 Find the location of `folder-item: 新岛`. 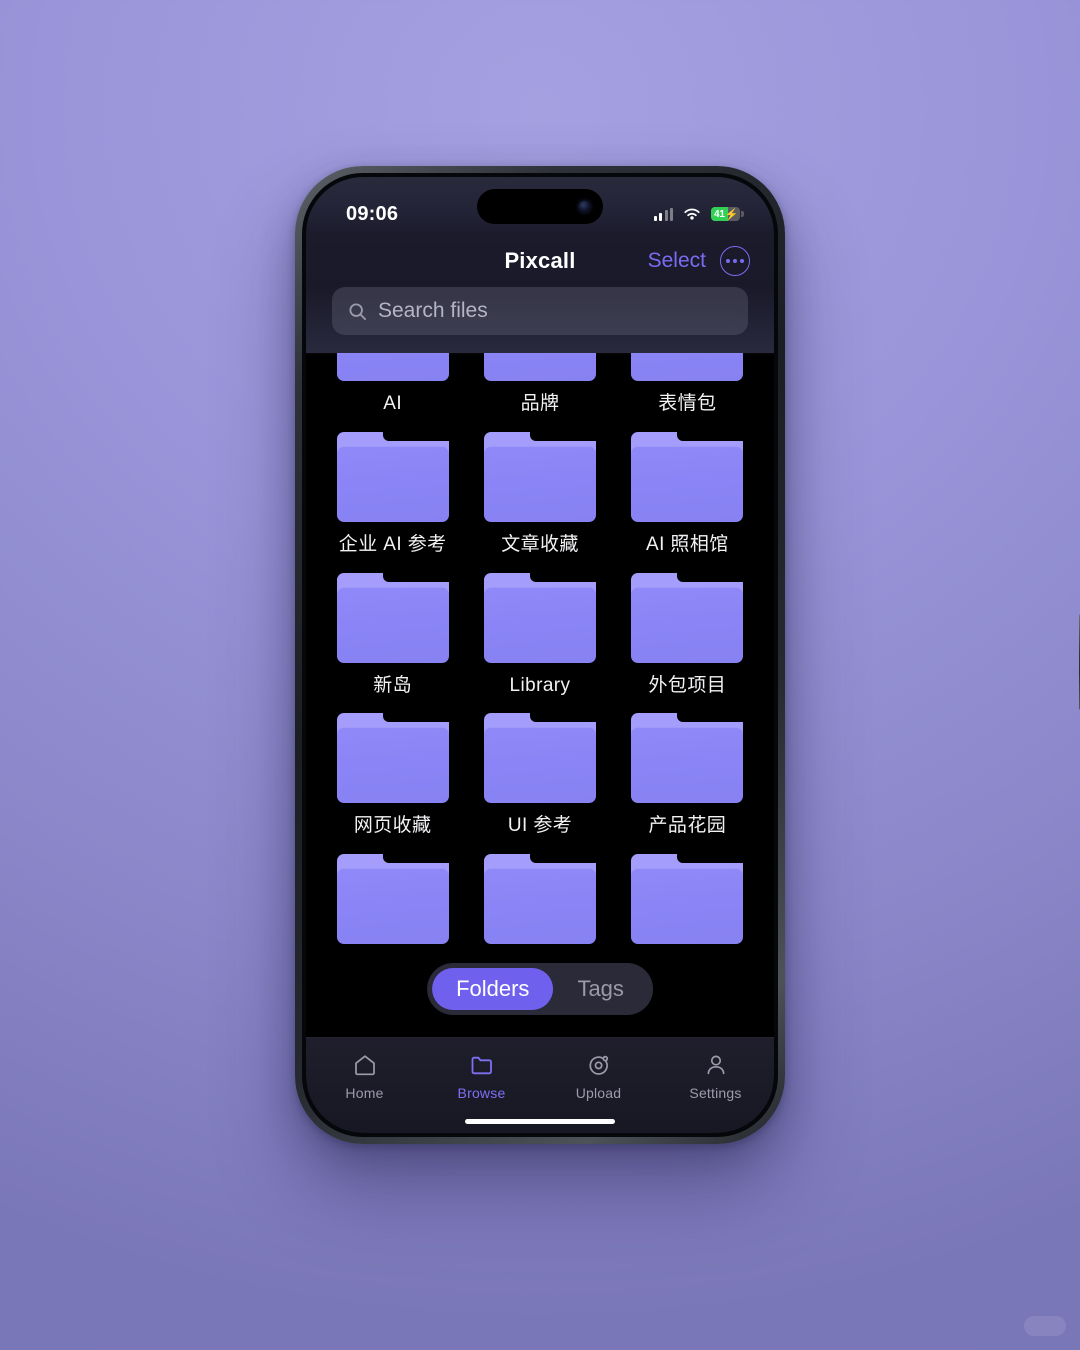

folder-item: 新岛 is located at coordinates (392, 635).